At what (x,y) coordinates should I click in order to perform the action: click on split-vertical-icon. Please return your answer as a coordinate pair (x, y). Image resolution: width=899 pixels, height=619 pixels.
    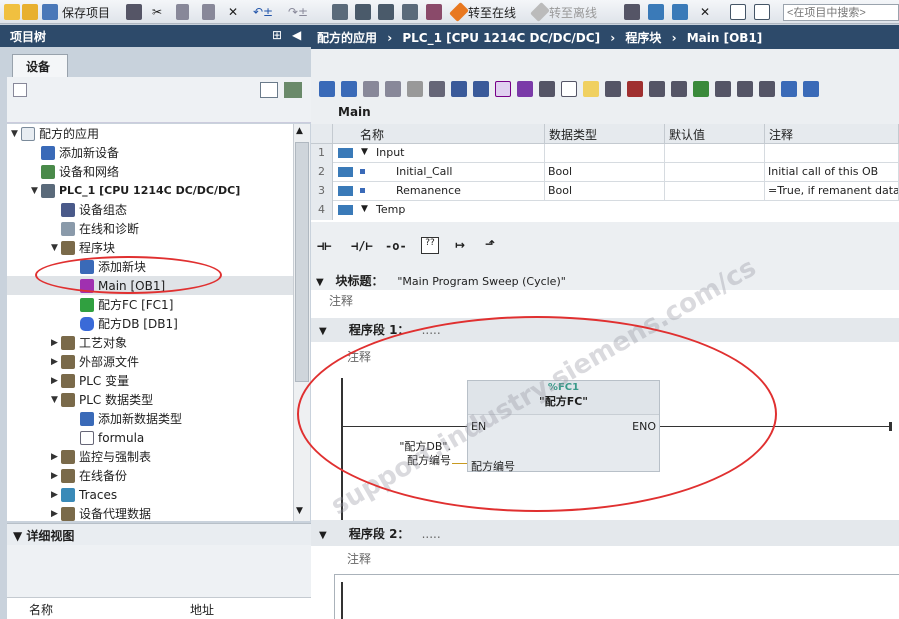
    Looking at the image, I should click on (762, 12).